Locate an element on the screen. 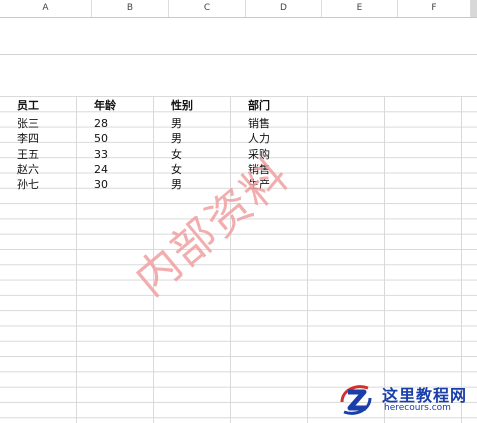 The image size is (477, 423). cell-employee-4: 赵六 is located at coordinates (28, 169).